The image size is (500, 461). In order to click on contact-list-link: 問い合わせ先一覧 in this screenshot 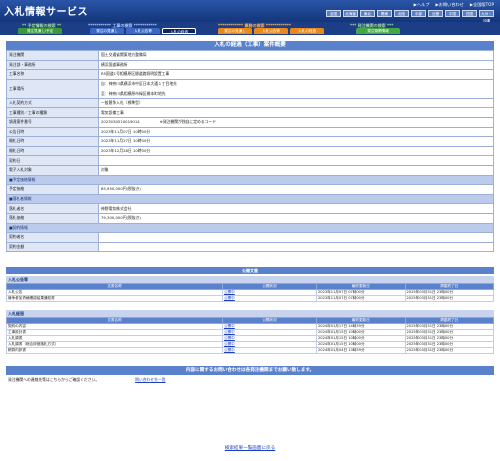, I will do `click(150, 380)`.